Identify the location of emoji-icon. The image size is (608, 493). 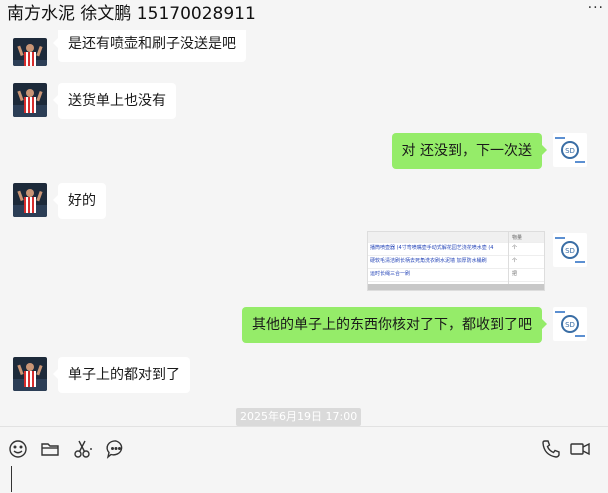
(18, 449).